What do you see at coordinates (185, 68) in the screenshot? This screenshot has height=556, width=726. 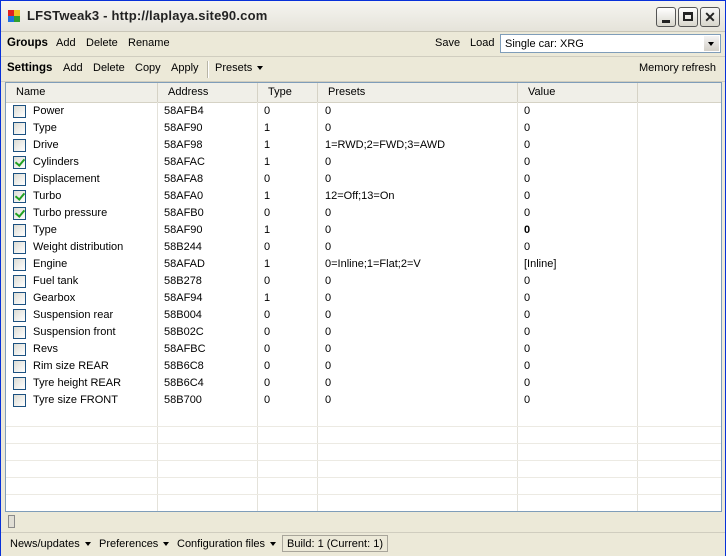 I see `apply-button: Apply` at bounding box center [185, 68].